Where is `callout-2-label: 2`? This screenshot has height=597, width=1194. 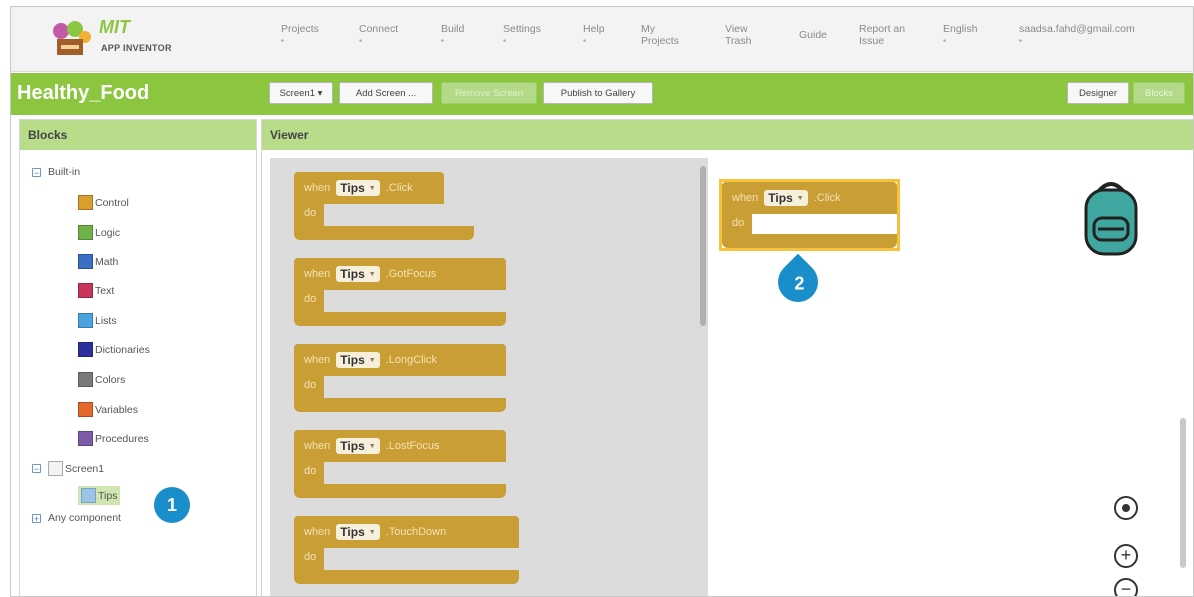
callout-2-label: 2 is located at coordinates (799, 283).